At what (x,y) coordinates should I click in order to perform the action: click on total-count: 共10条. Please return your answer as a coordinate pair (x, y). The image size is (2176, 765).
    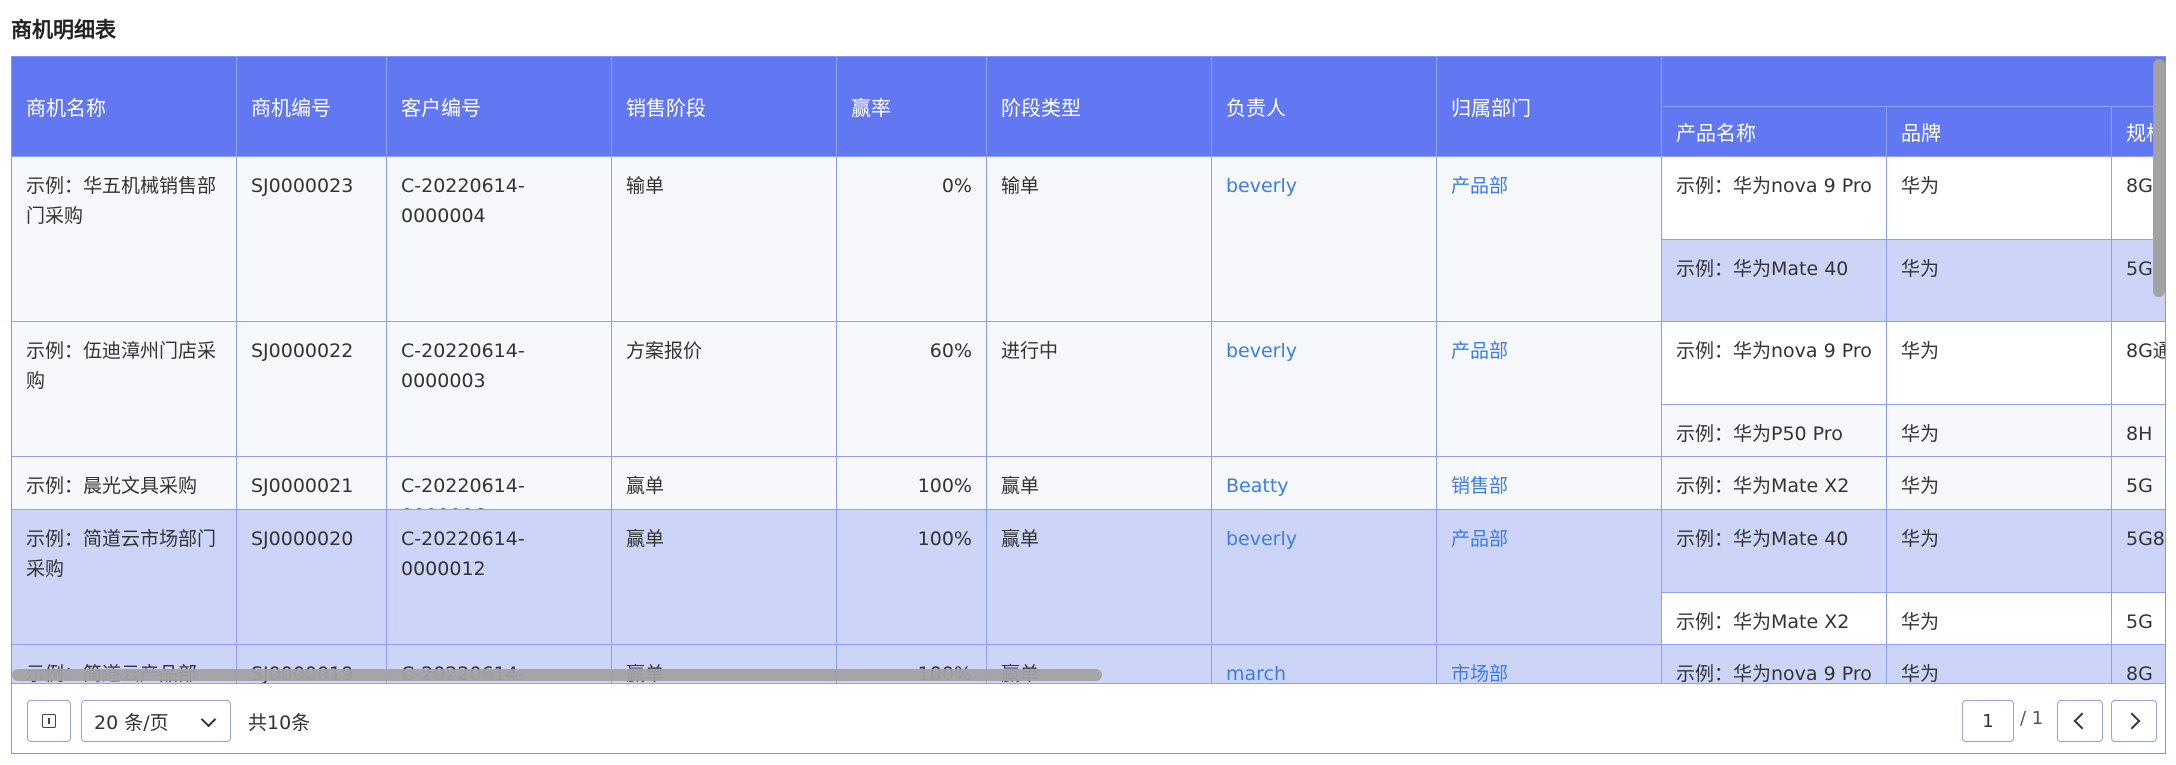
    Looking at the image, I should click on (279, 723).